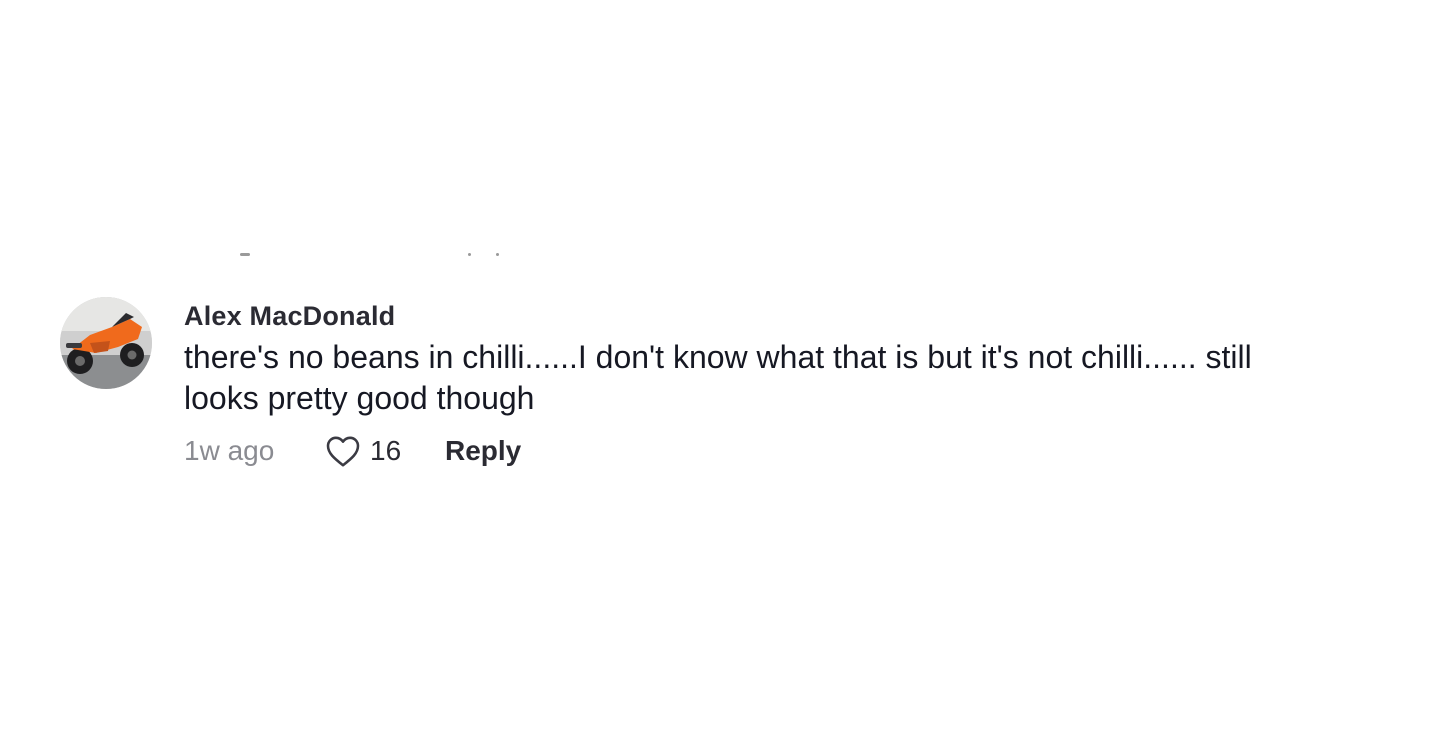 This screenshot has width=1440, height=754. I want to click on avatar, so click(106, 343).